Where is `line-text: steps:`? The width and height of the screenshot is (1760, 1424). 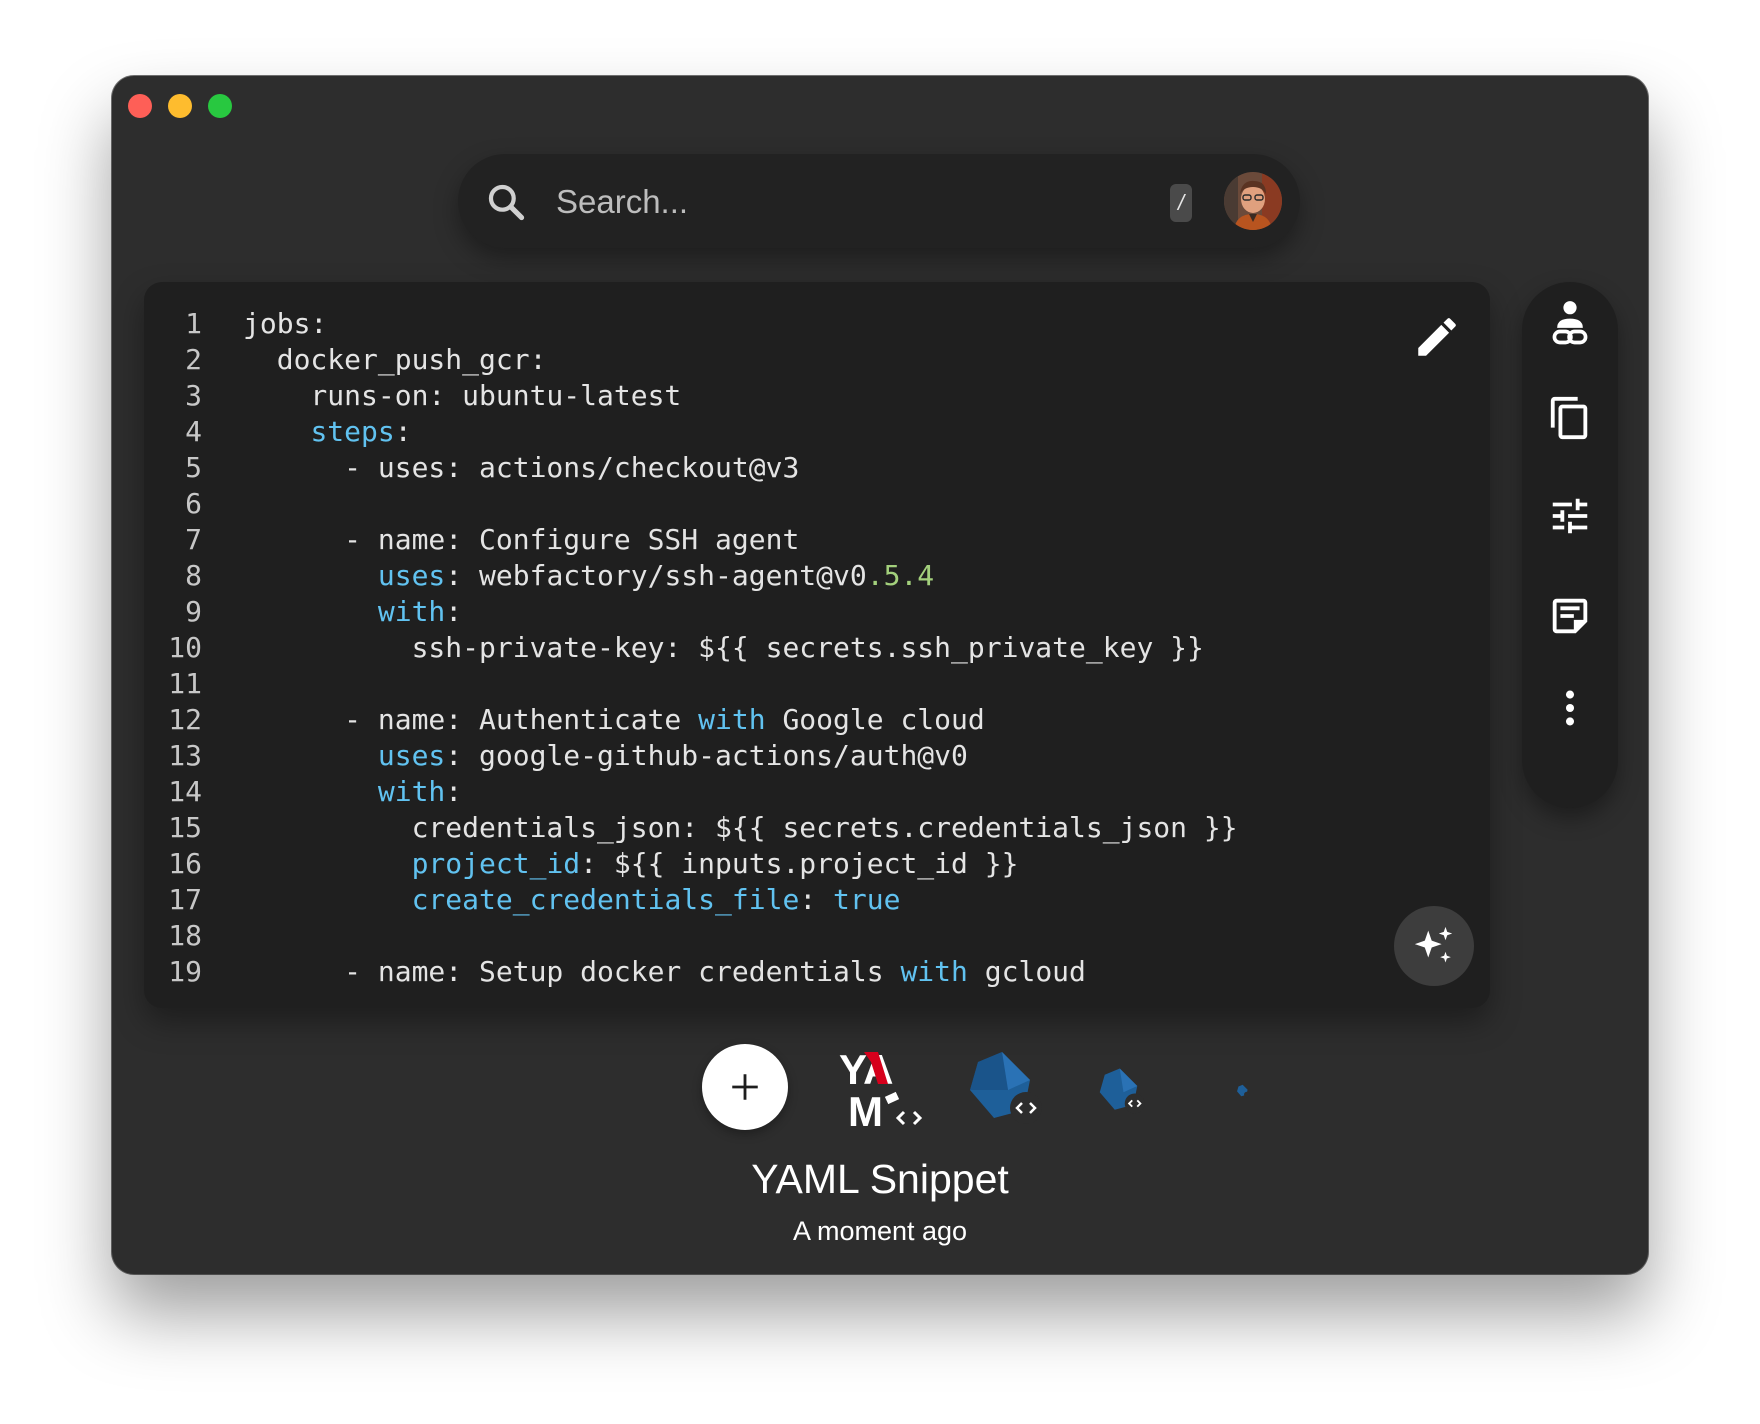
line-text: steps: is located at coordinates (327, 432).